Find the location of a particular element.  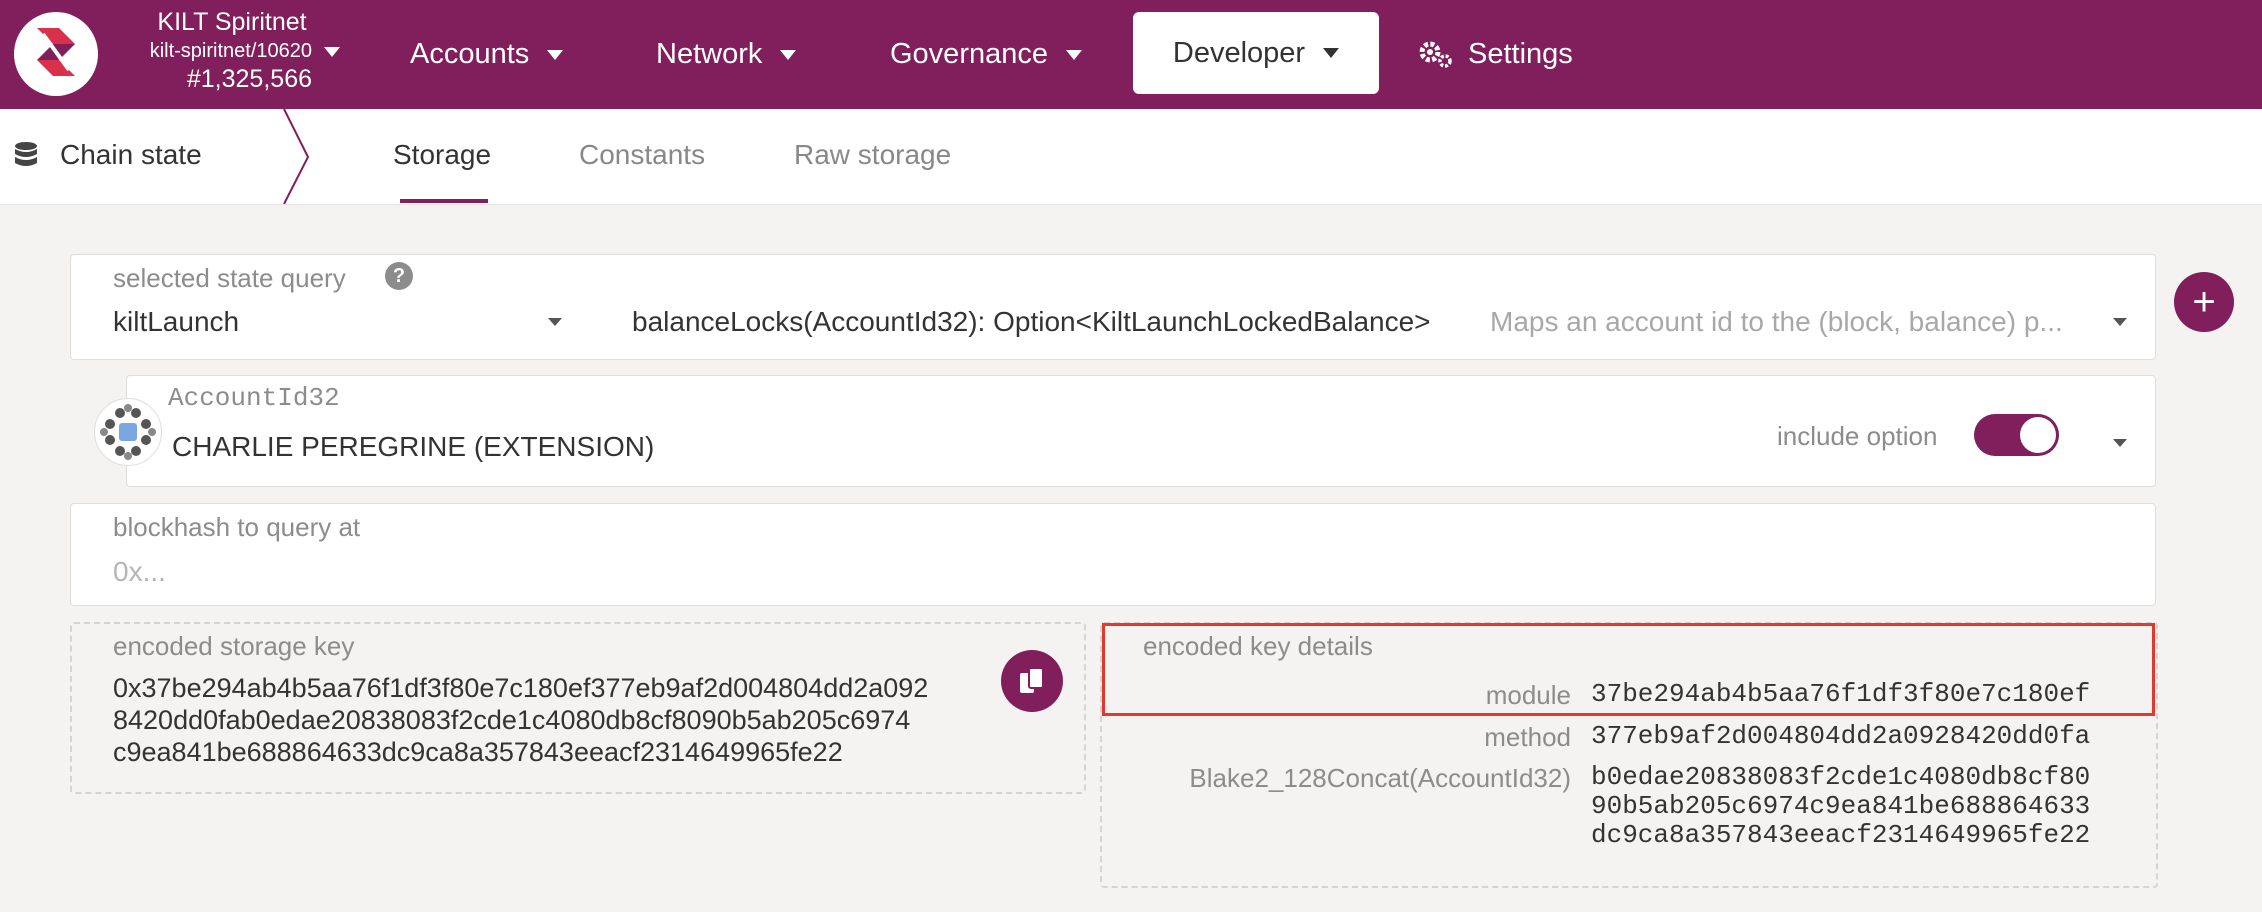

blockhash-panel is located at coordinates (1113, 554).